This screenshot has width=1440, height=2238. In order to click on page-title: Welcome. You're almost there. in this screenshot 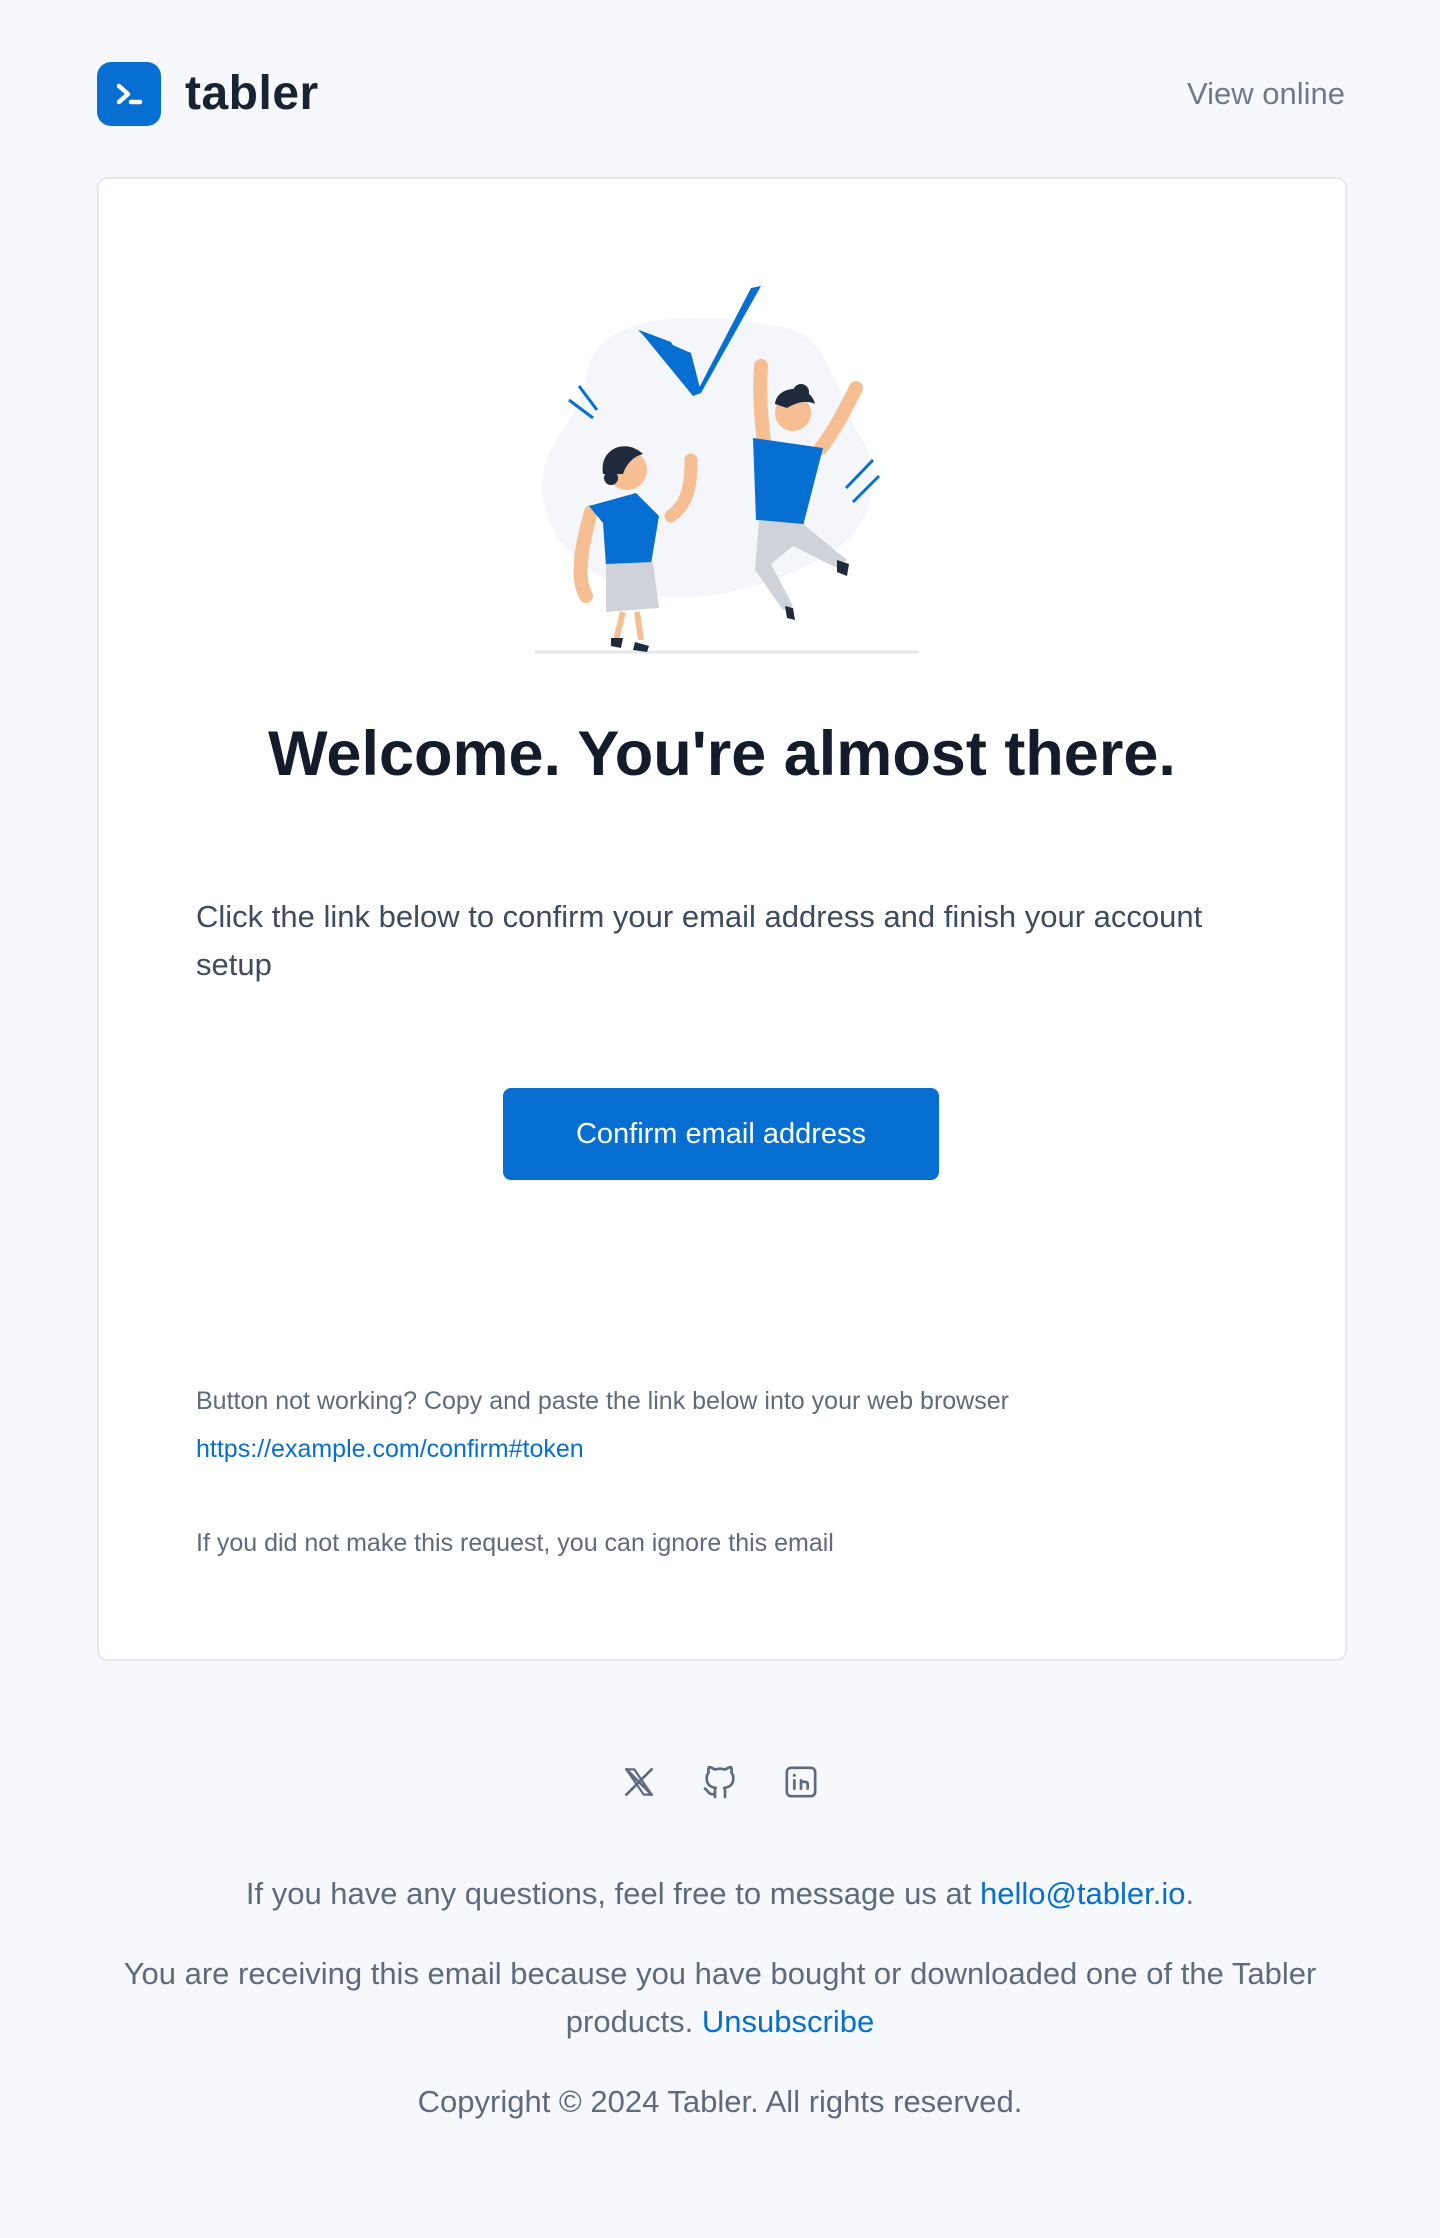, I will do `click(722, 754)`.